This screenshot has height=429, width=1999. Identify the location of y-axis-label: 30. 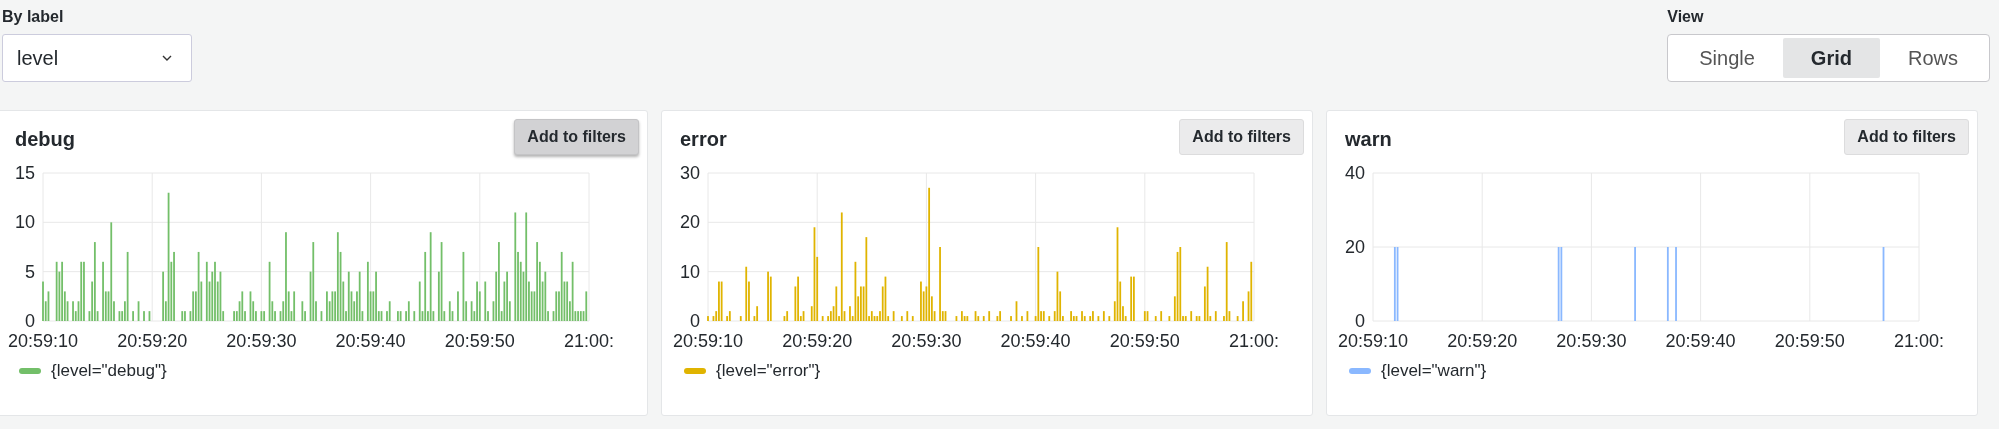
(689, 173).